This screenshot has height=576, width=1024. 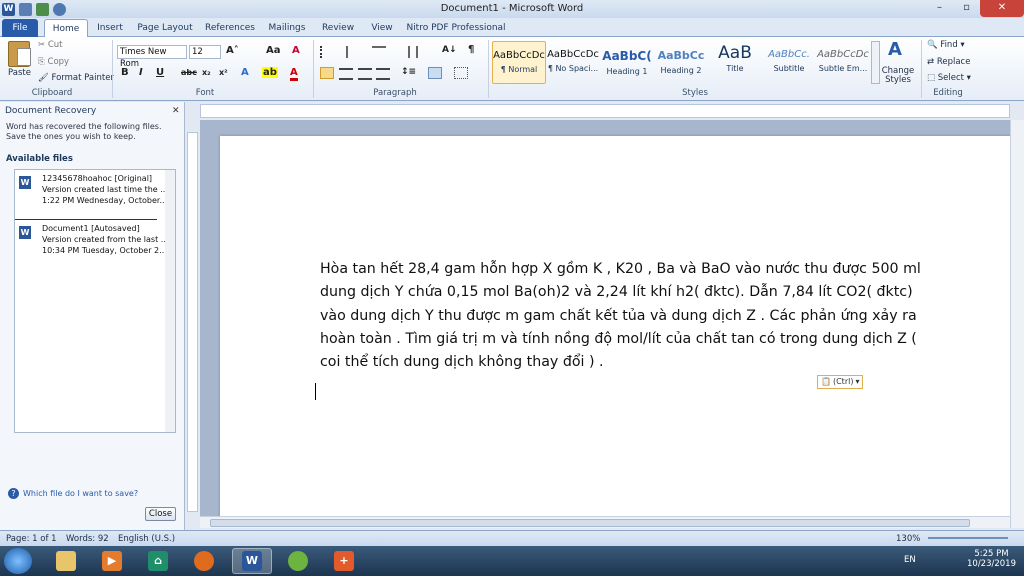 I want to click on clock-date: 10/23/2019, so click(x=991, y=564).